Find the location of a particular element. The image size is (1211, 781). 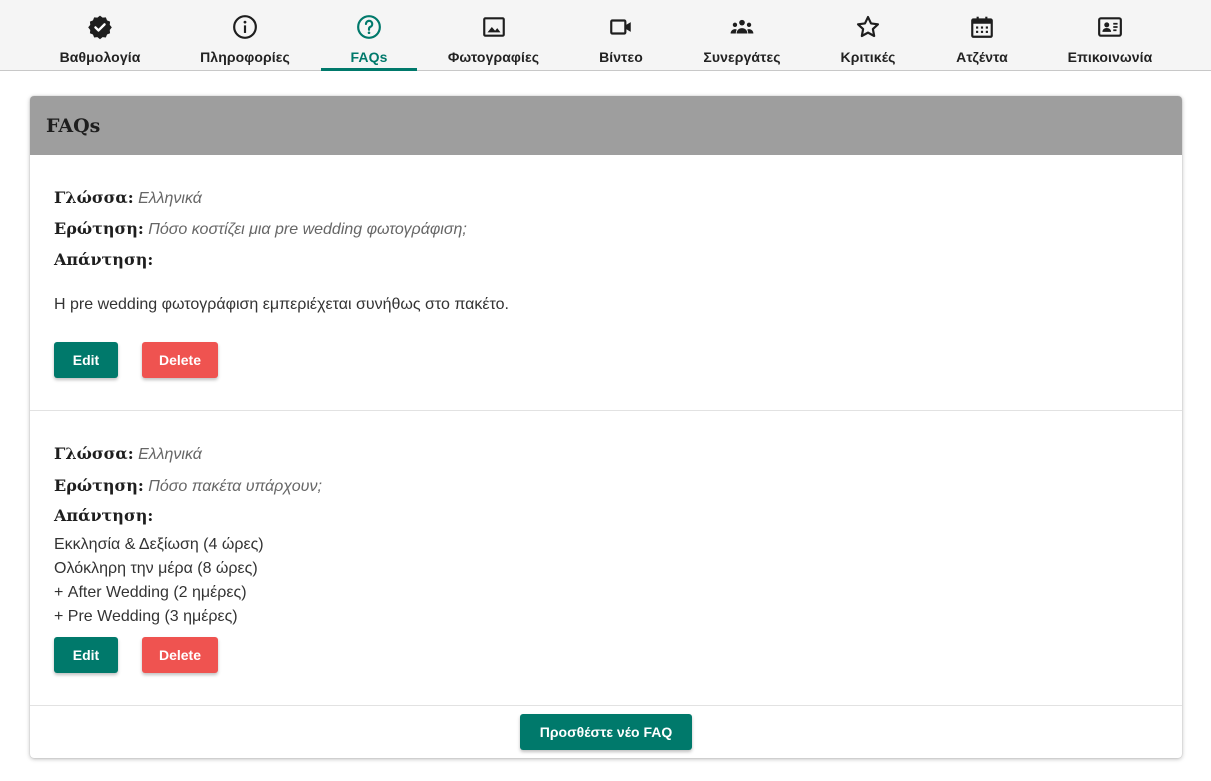

edit-button: Edit is located at coordinates (86, 655).